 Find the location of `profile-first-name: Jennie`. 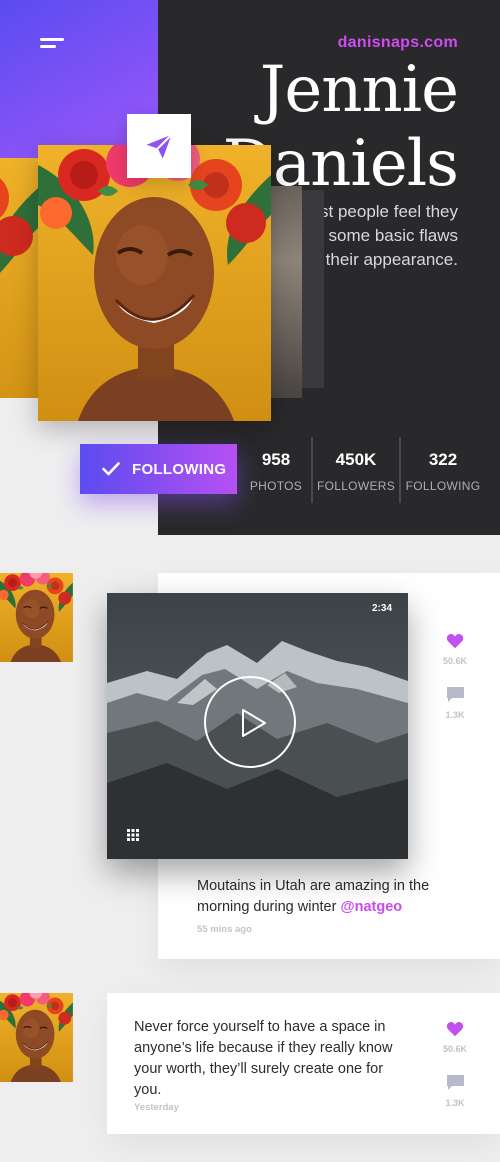

profile-first-name: Jennie is located at coordinates (359, 90).